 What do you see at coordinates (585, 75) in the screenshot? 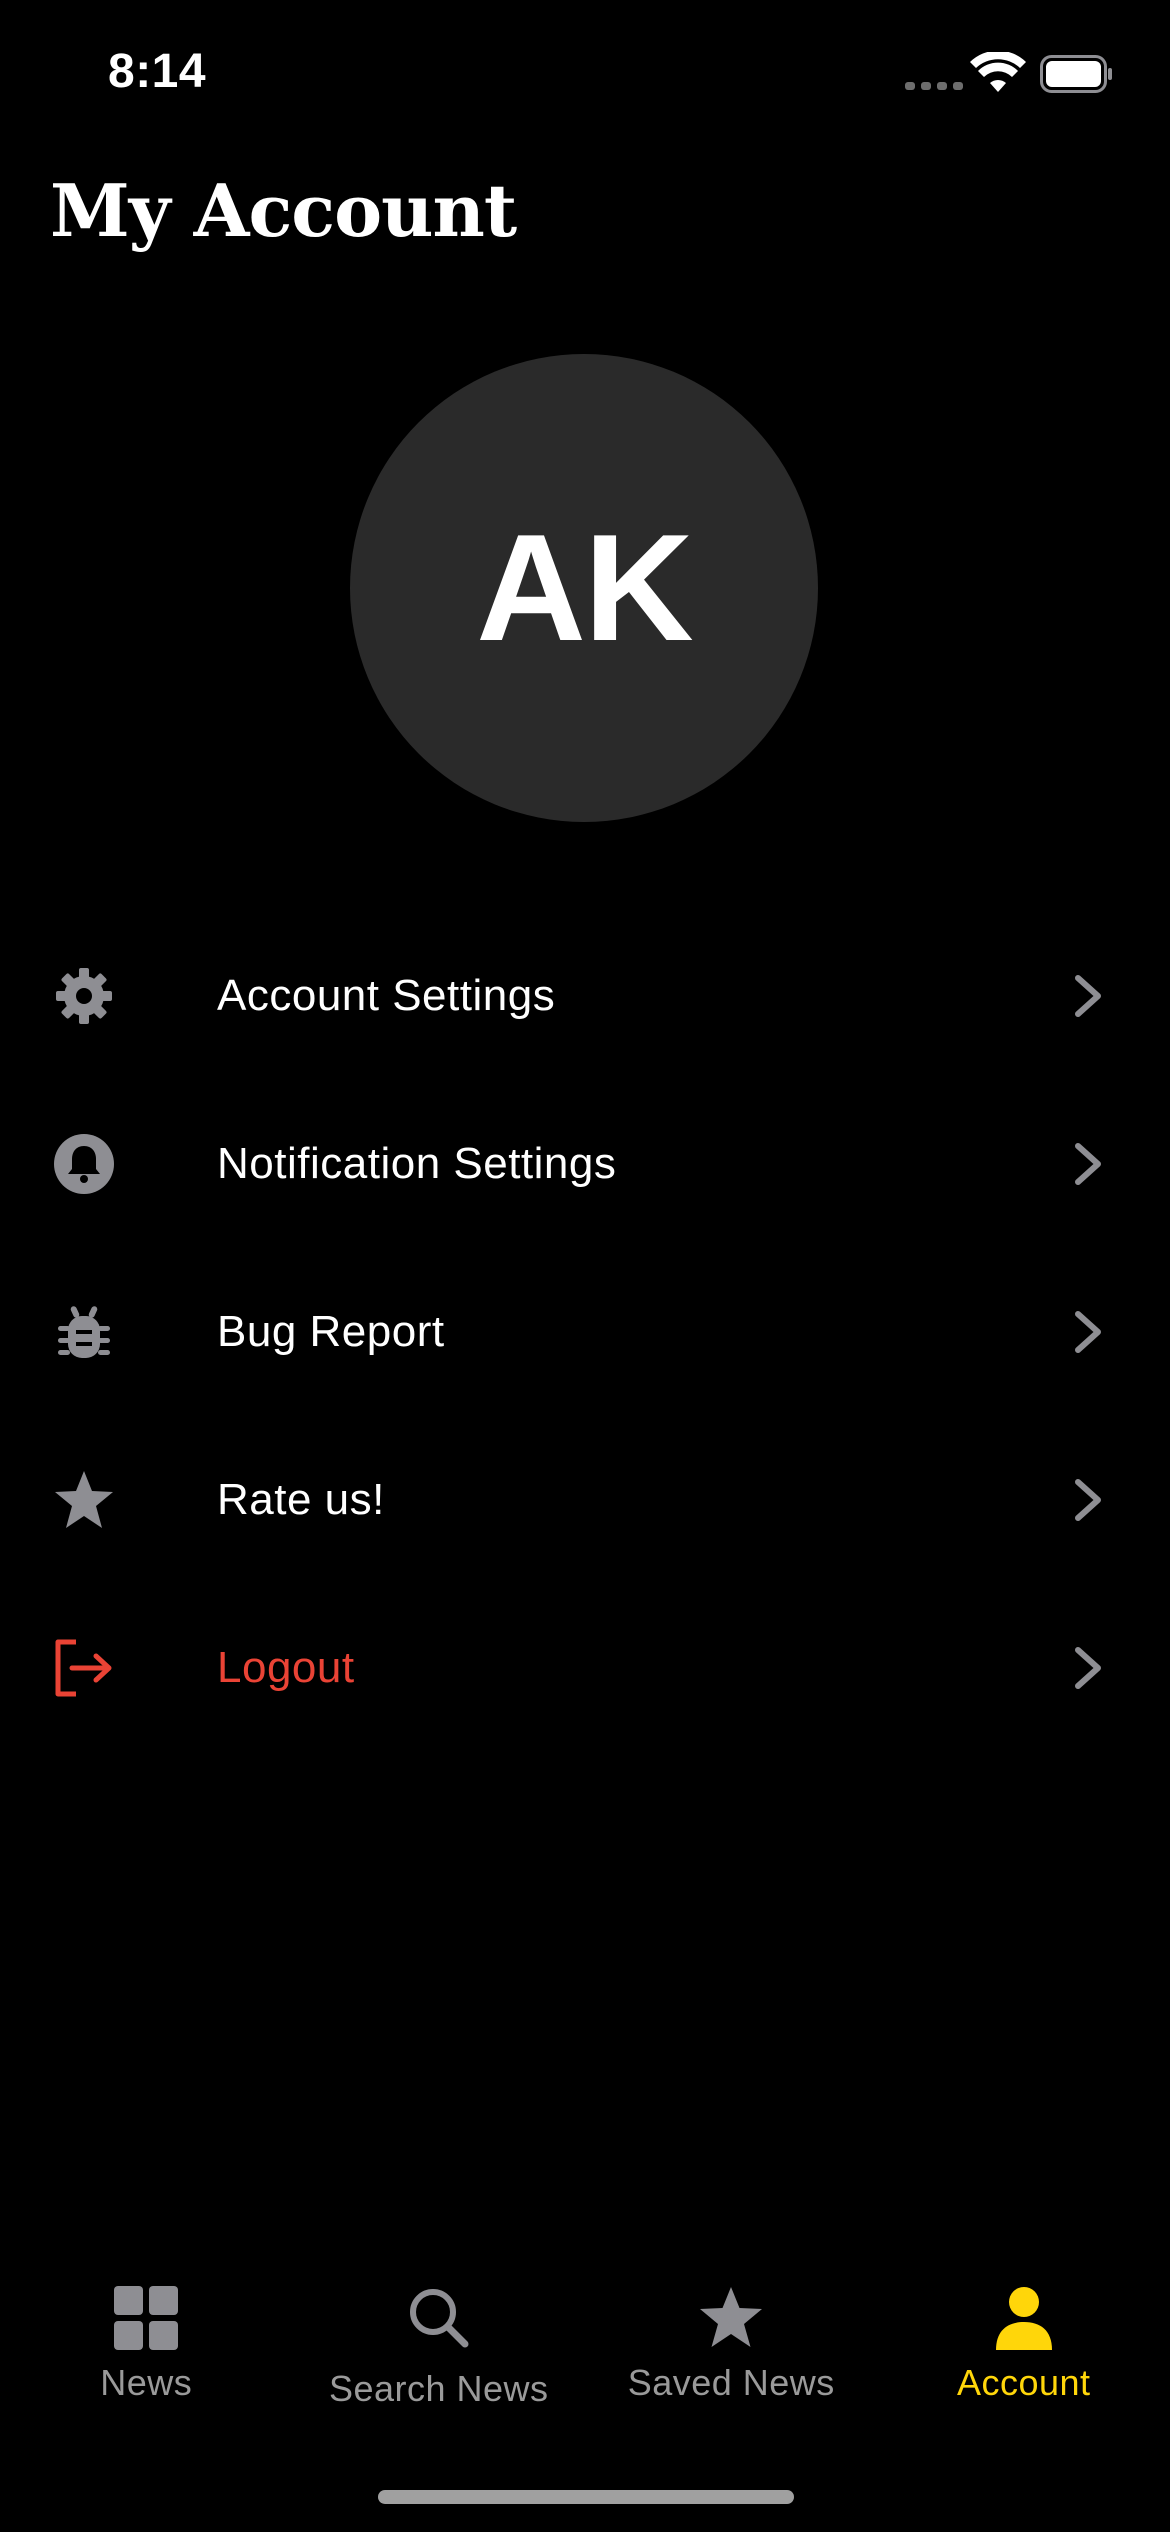
I see `status-bar: 8:14` at bounding box center [585, 75].